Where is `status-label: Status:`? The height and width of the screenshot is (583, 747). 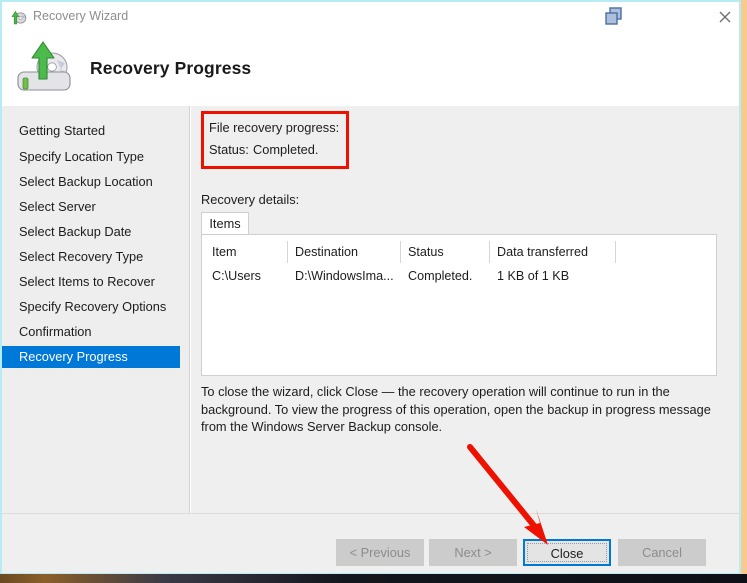
status-label: Status: is located at coordinates (229, 149).